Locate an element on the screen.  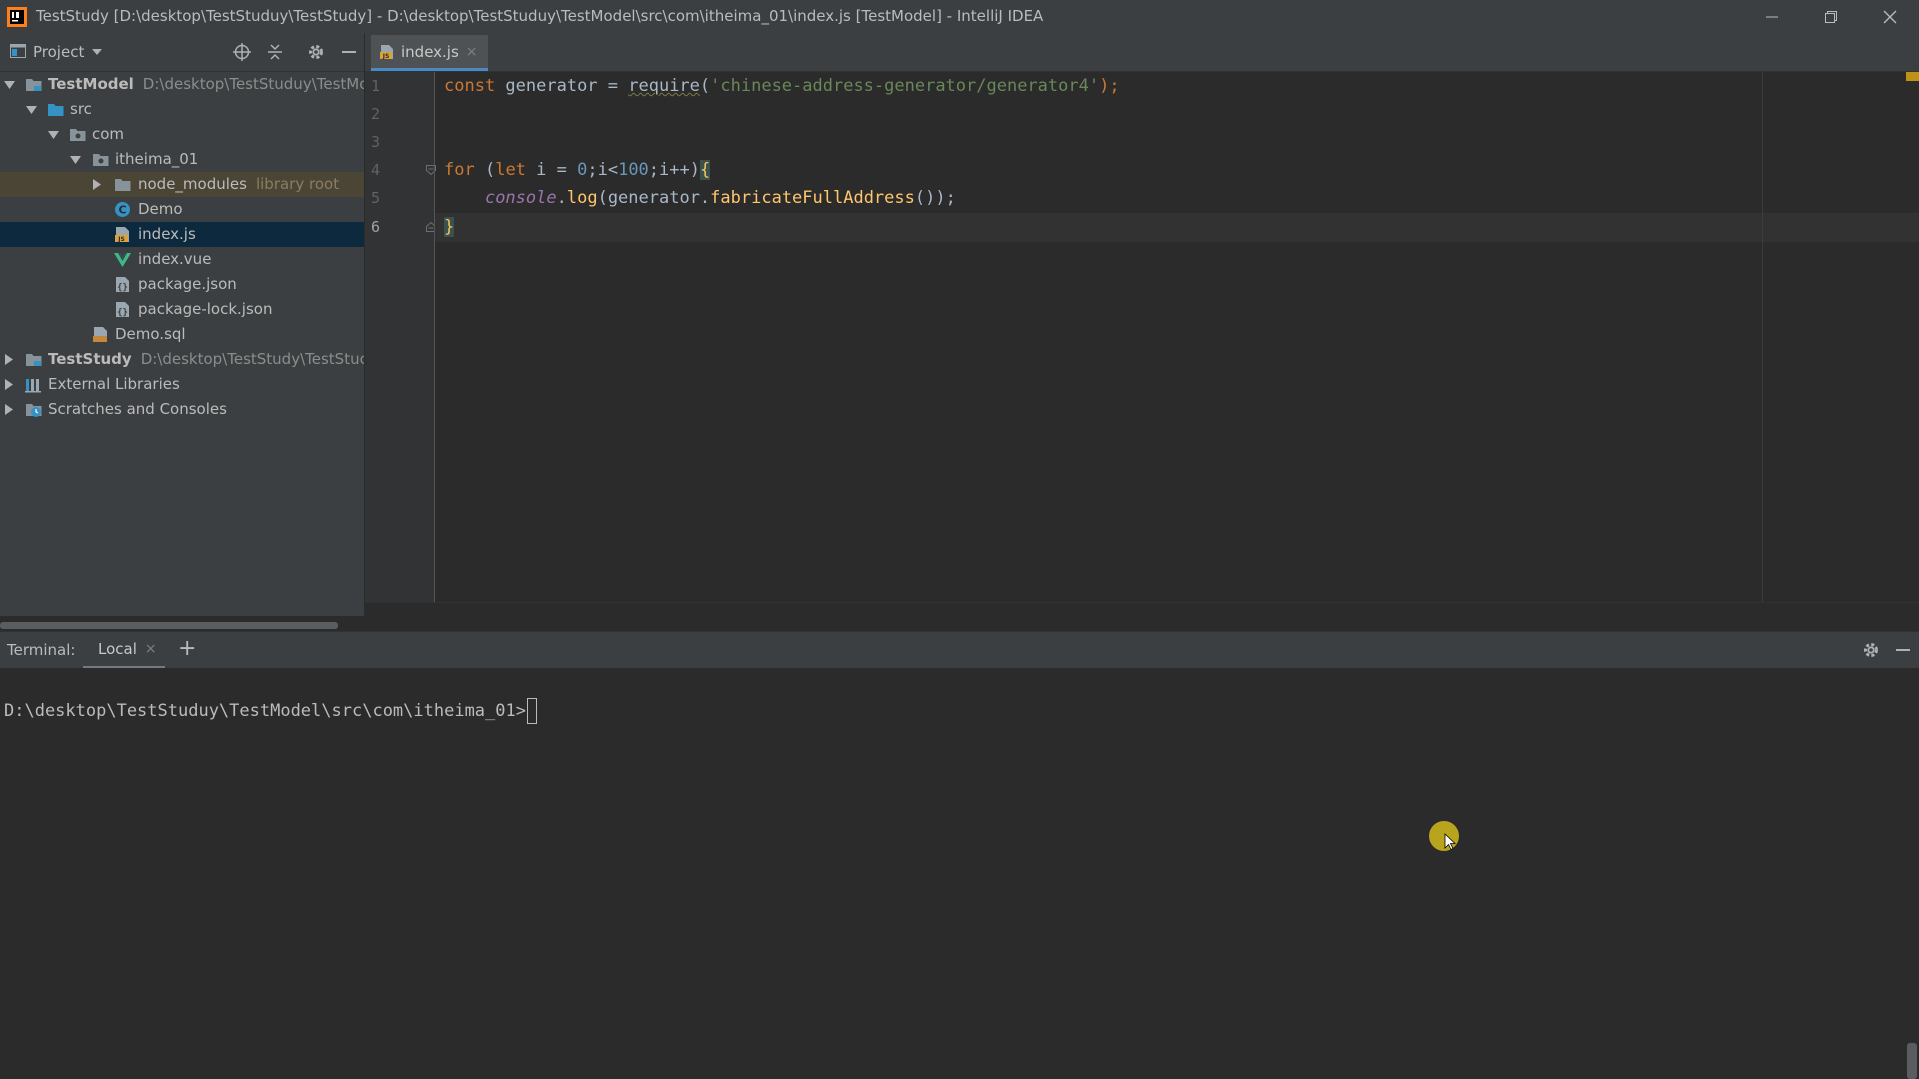
hide-panel-button is located at coordinates (349, 52).